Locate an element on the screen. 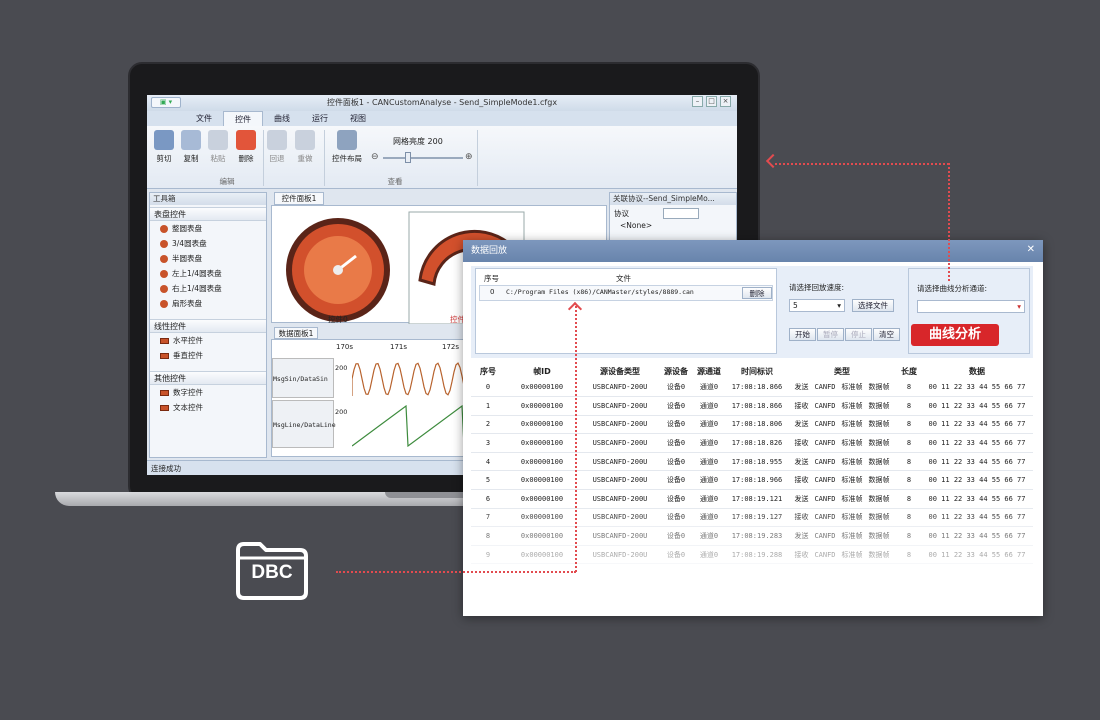 The image size is (1100, 720). zoom-in-icon: ⊕ is located at coordinates (469, 157).